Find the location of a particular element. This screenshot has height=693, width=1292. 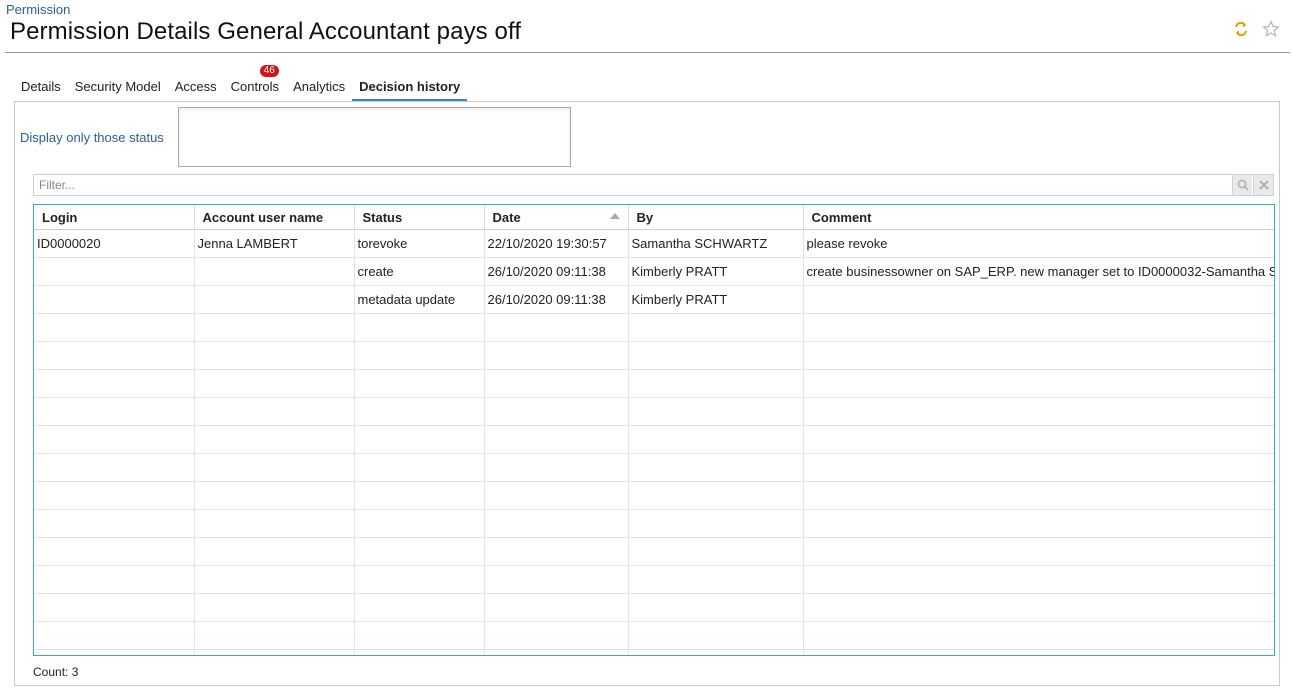

column-header-status: Status is located at coordinates (419, 217).